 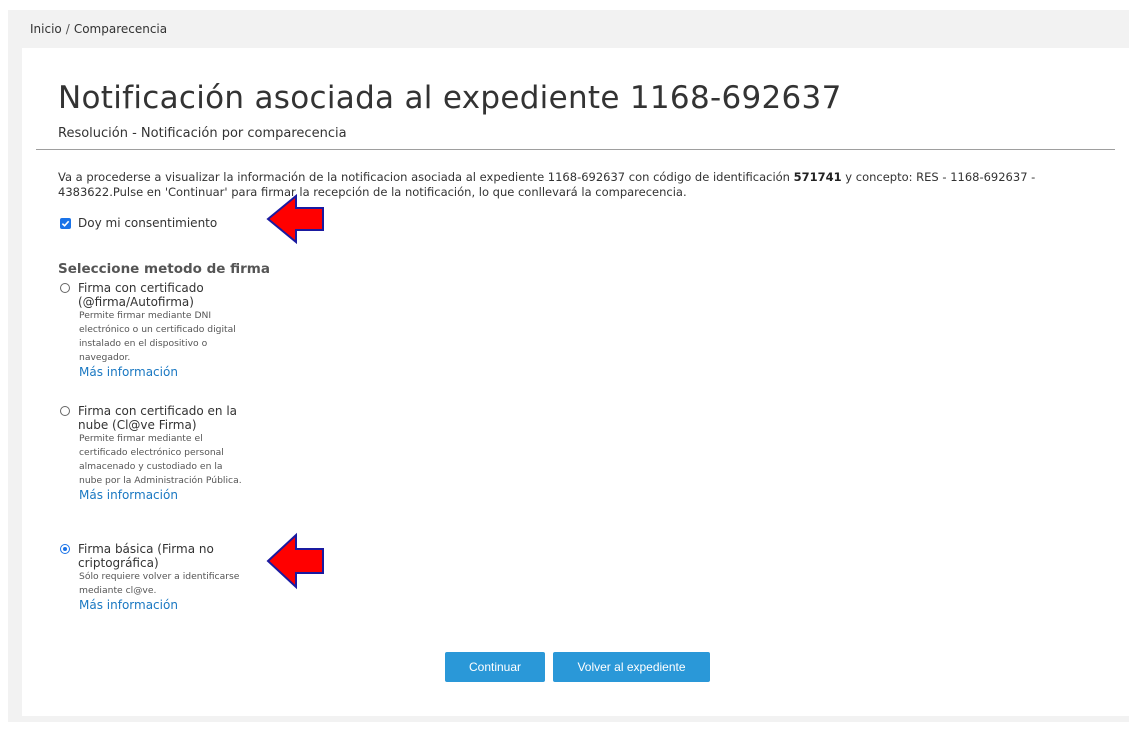 What do you see at coordinates (46, 29) in the screenshot?
I see `breadcrumb-home-link: Inicio` at bounding box center [46, 29].